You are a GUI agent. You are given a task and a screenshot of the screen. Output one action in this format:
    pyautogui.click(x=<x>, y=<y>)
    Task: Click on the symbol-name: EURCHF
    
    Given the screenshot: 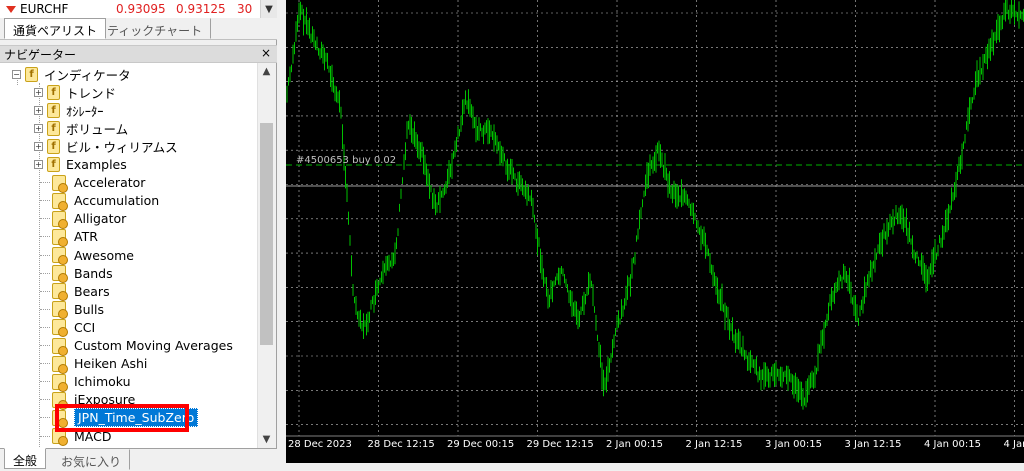 What is the action you would take?
    pyautogui.click(x=44, y=9)
    